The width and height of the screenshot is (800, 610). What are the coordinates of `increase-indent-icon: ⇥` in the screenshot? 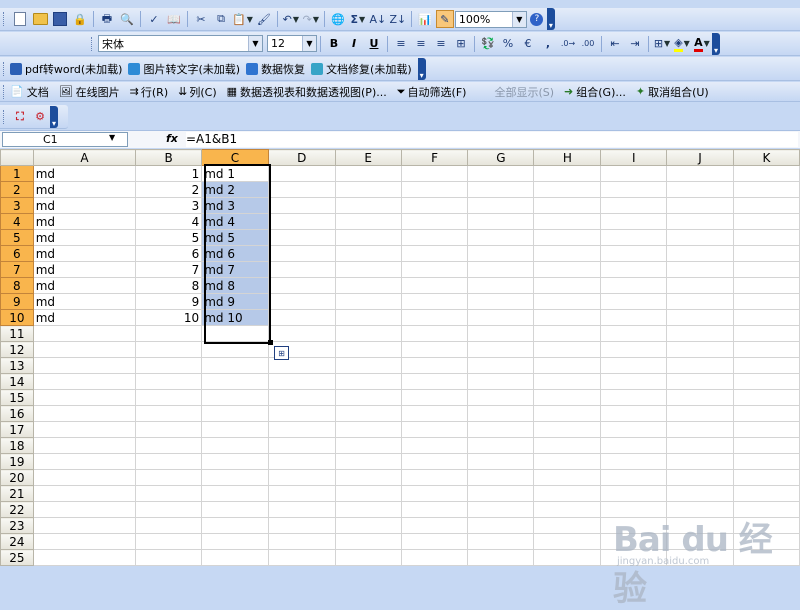 It's located at (635, 44).